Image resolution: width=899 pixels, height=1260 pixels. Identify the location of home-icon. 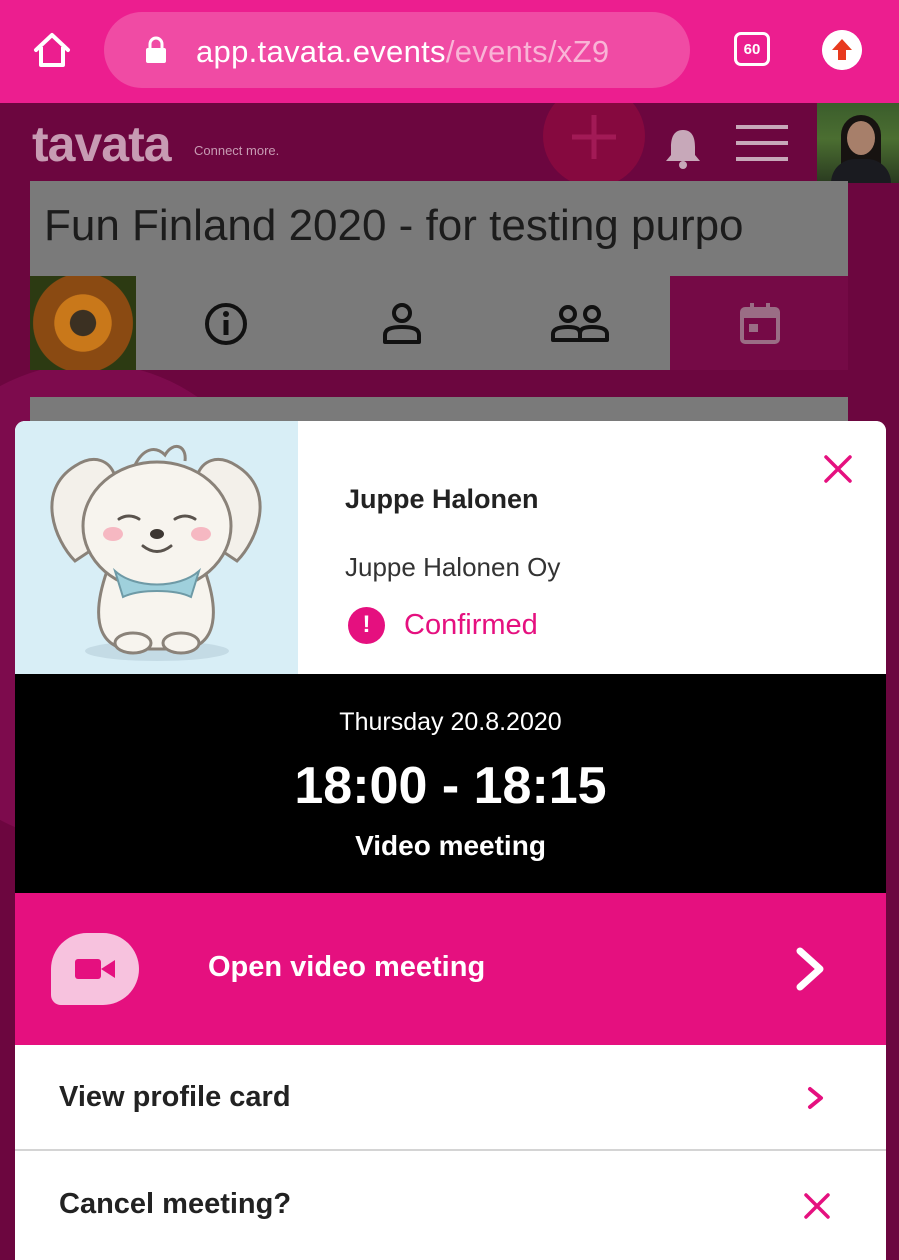
(52, 50).